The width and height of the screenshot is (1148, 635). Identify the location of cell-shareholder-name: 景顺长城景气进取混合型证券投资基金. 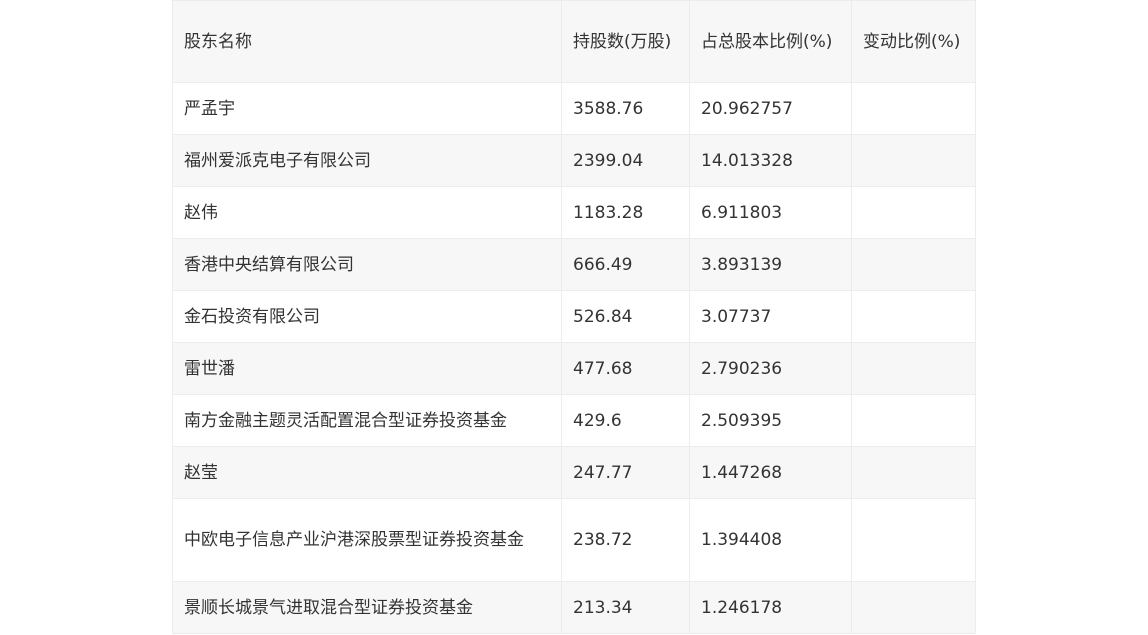
(367, 607).